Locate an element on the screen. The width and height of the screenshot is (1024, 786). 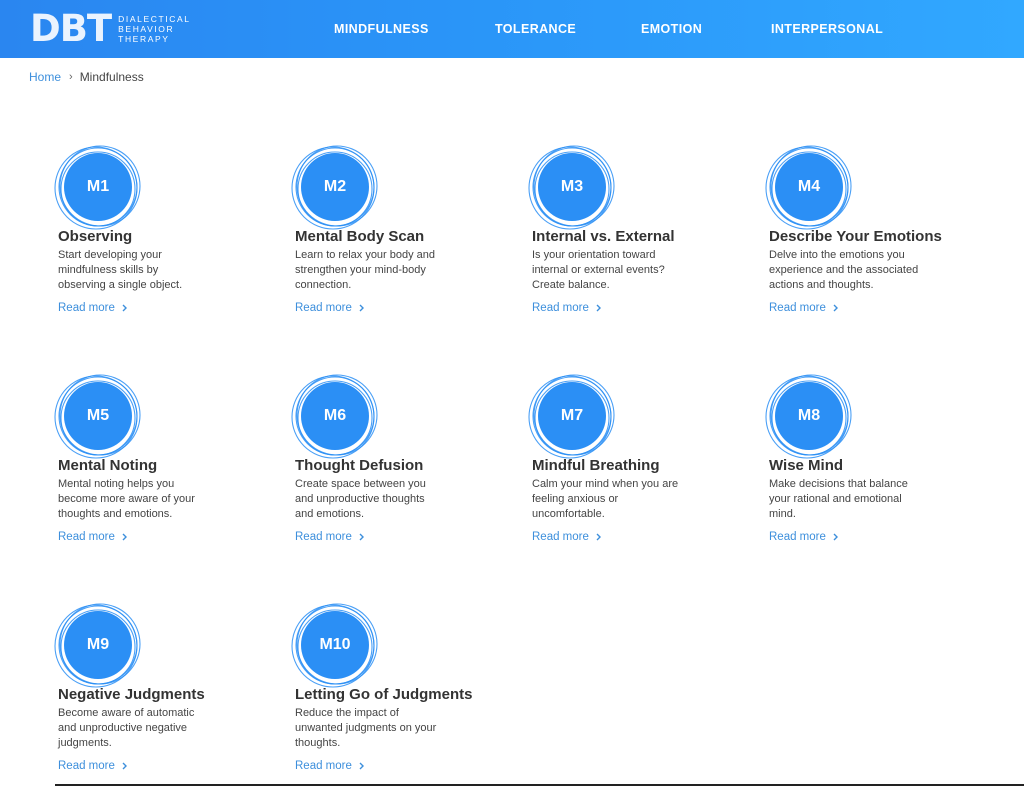
module-badge-icon: M8 is located at coordinates (809, 416).